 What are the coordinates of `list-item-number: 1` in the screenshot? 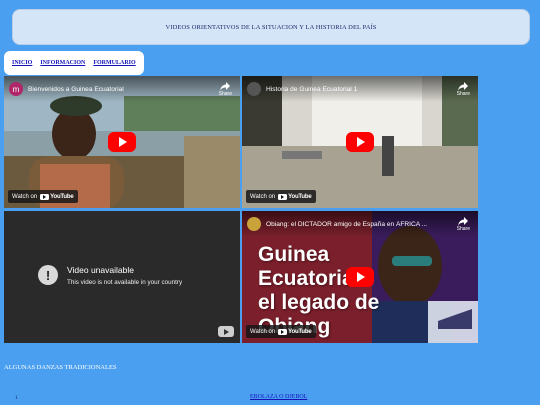 It's located at (16, 398).